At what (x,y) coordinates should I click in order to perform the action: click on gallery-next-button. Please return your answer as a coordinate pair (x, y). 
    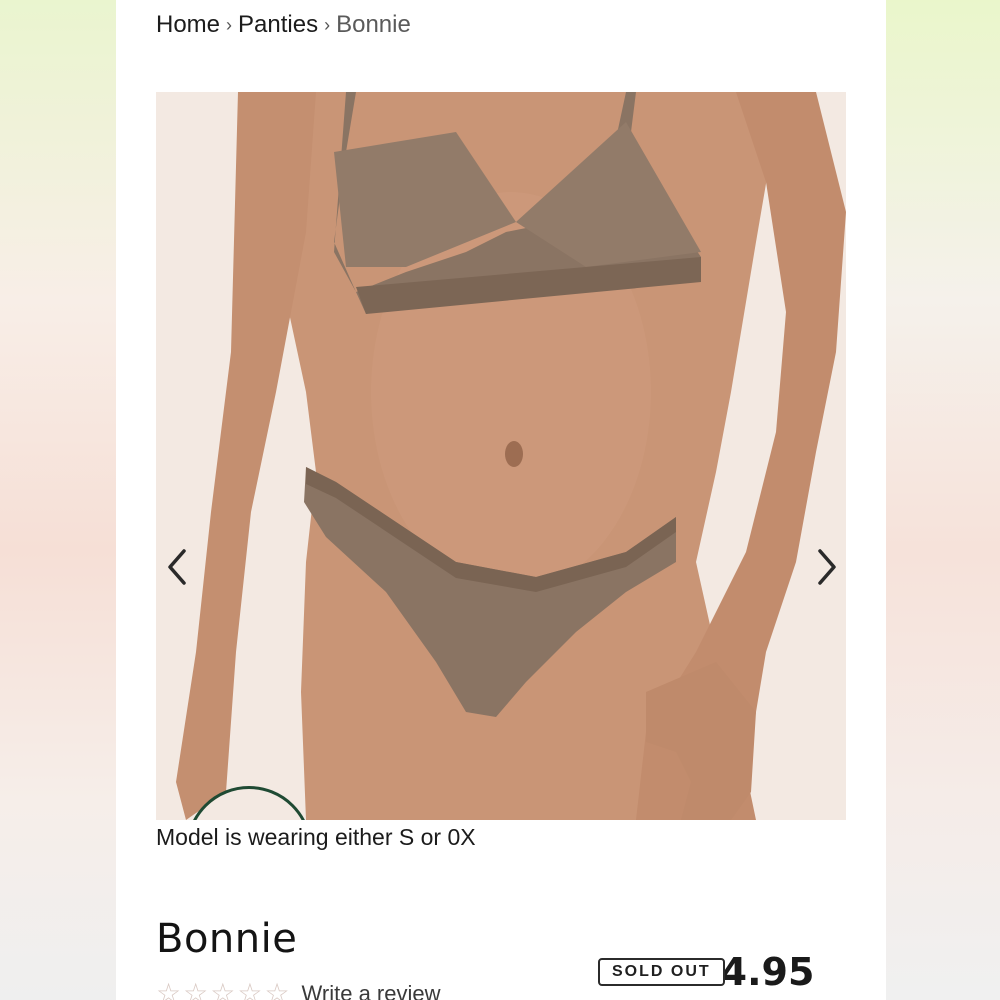
    Looking at the image, I should click on (827, 567).